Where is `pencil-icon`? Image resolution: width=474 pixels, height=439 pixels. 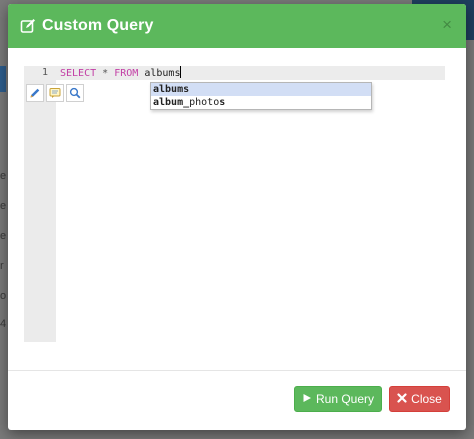 pencil-icon is located at coordinates (35, 93).